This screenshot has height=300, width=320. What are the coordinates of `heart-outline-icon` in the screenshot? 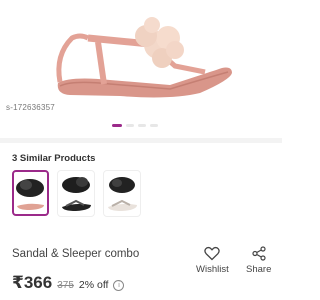 It's located at (212, 253).